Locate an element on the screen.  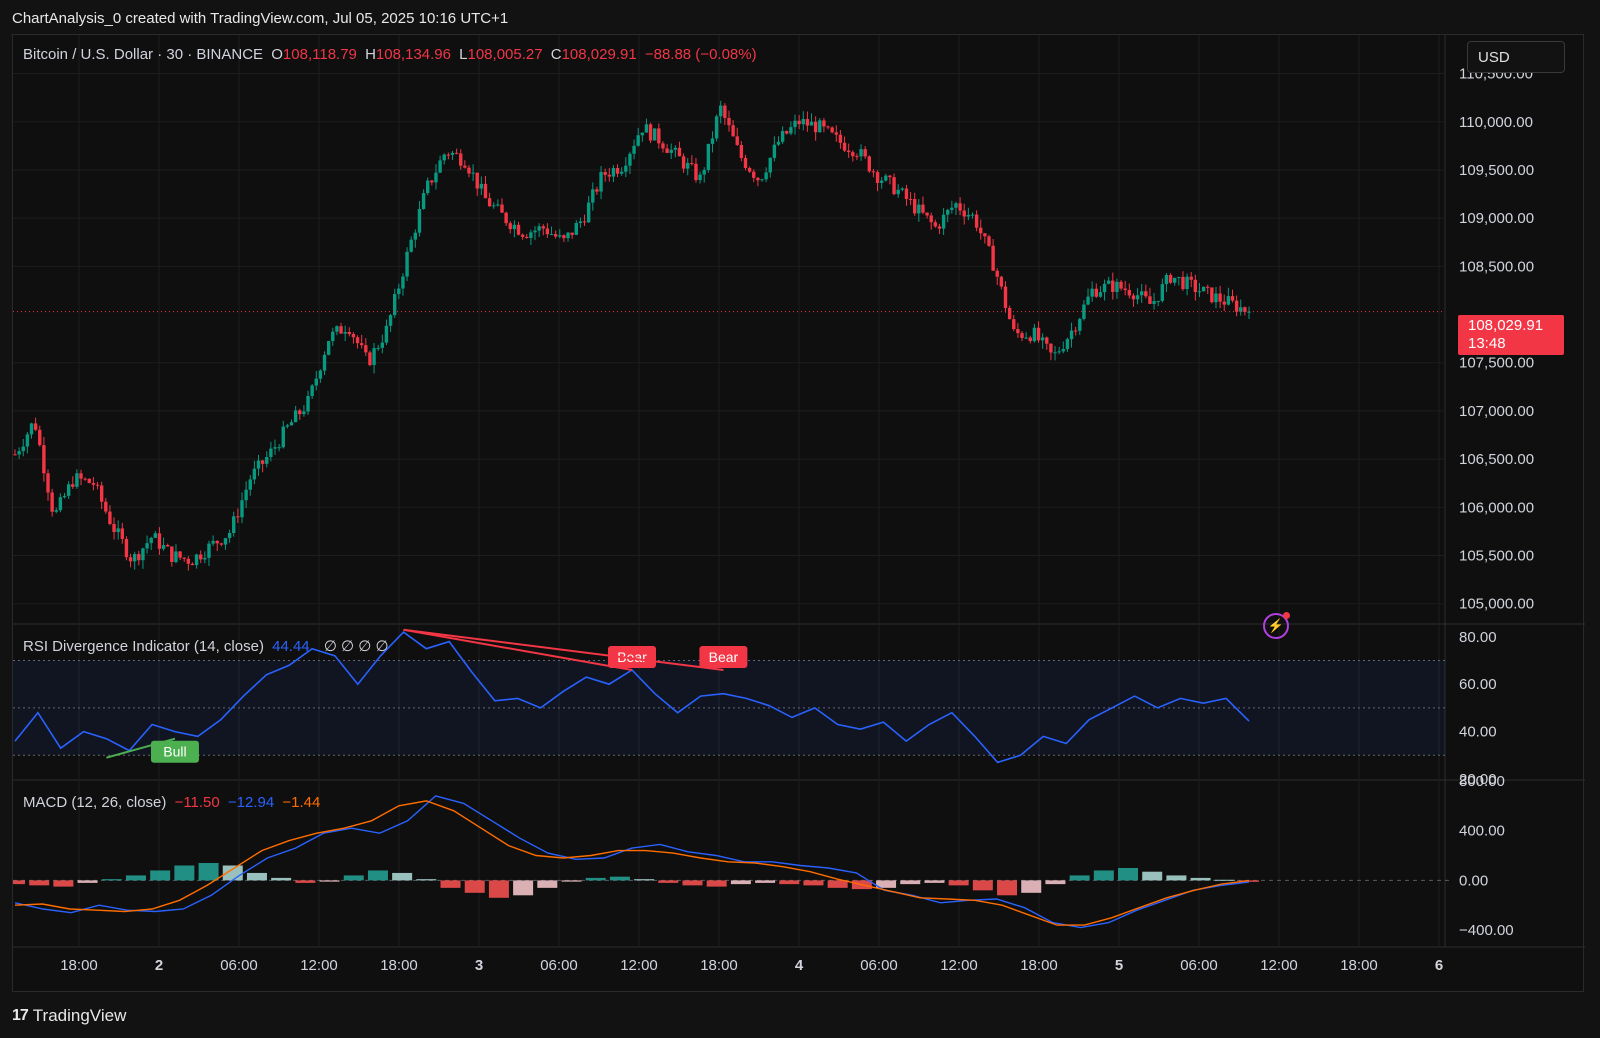
tv-logo-icon: 17 is located at coordinates (20, 1015).